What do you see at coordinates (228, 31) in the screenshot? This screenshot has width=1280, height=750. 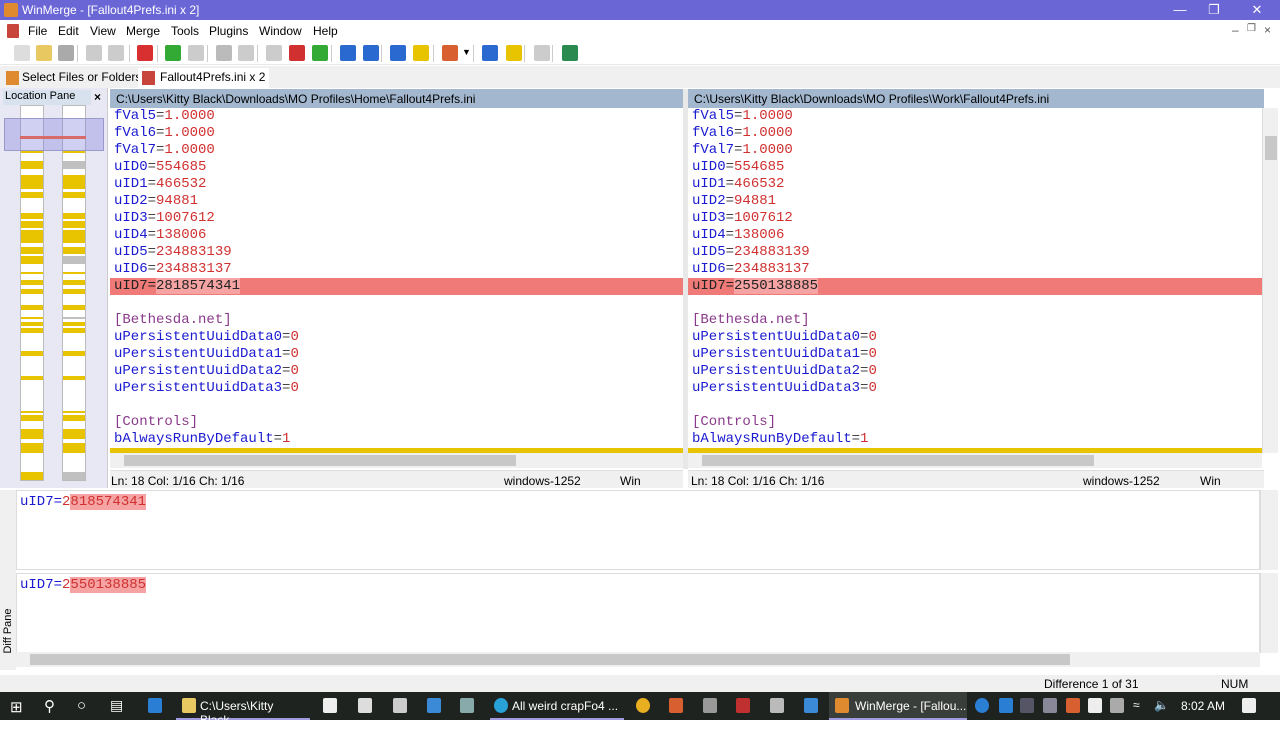 I see `menu-plugins: Plugins` at bounding box center [228, 31].